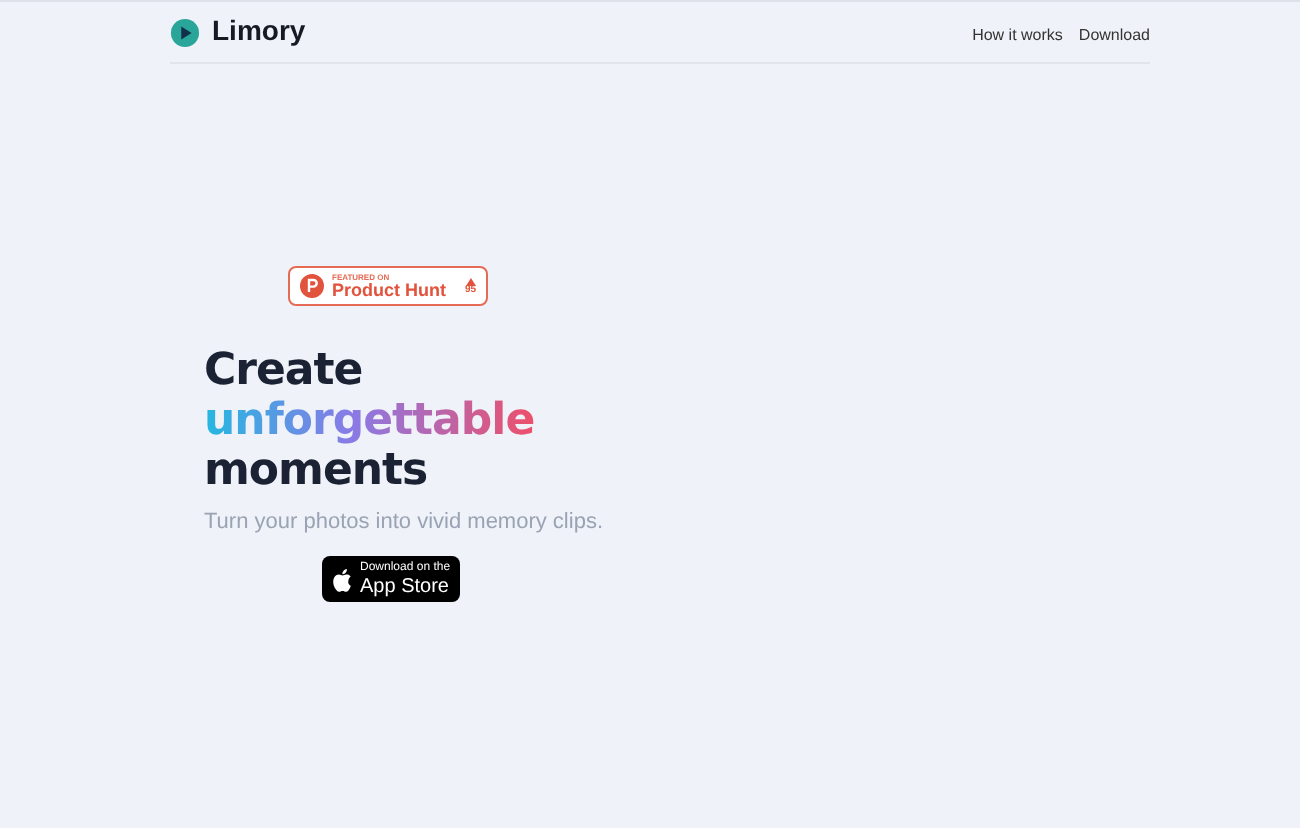 This screenshot has height=828, width=1300. I want to click on heading-line: moments, so click(316, 471).